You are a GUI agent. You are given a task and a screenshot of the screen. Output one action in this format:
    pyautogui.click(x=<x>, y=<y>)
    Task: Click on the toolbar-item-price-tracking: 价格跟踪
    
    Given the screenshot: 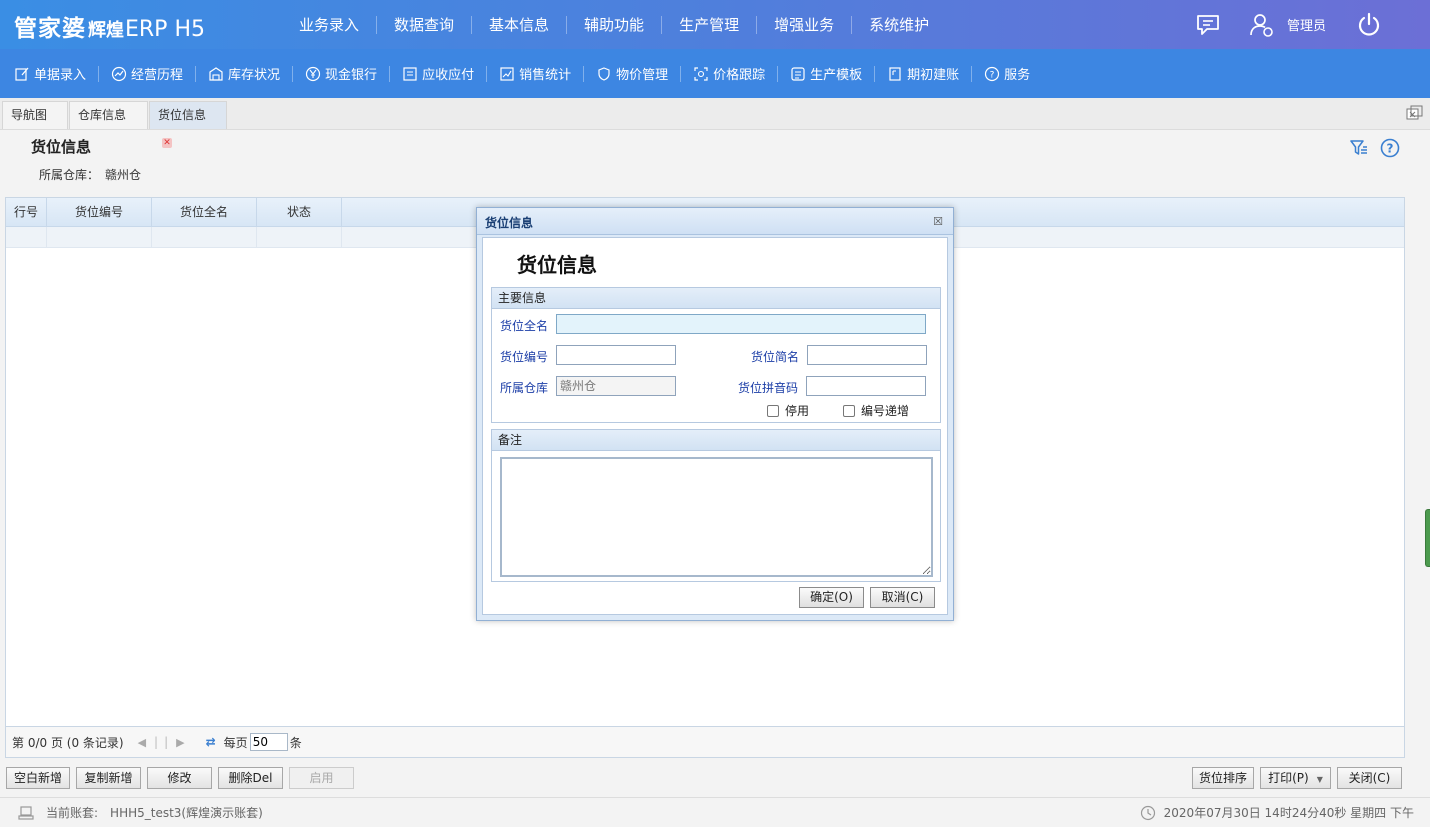 What is the action you would take?
    pyautogui.click(x=736, y=74)
    